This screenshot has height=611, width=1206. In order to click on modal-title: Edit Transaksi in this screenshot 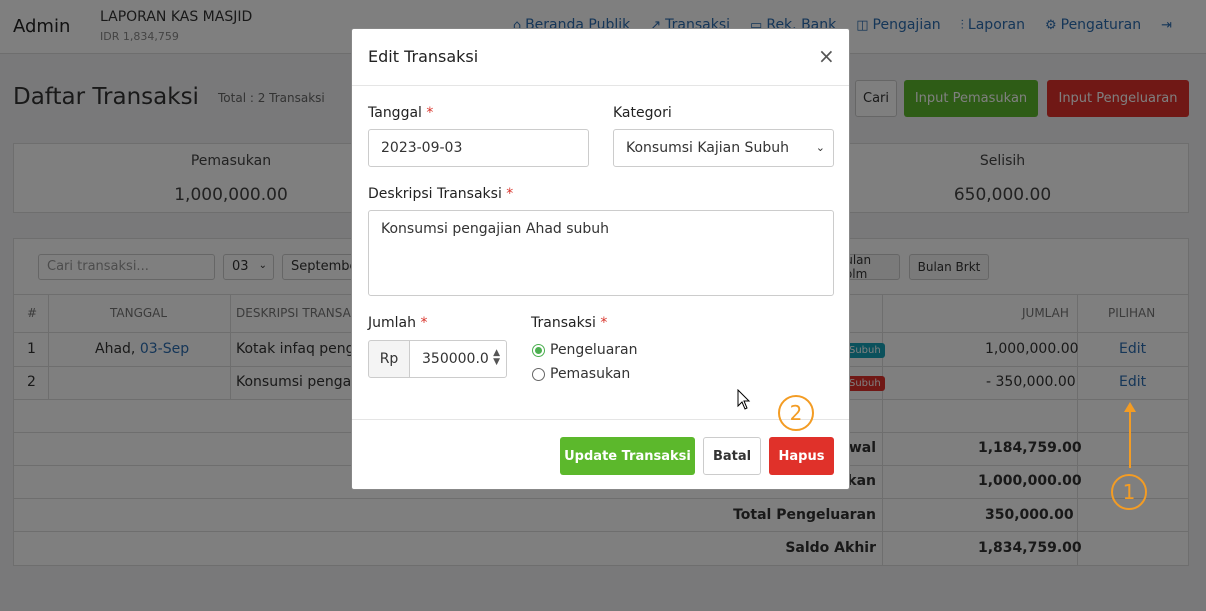, I will do `click(423, 56)`.